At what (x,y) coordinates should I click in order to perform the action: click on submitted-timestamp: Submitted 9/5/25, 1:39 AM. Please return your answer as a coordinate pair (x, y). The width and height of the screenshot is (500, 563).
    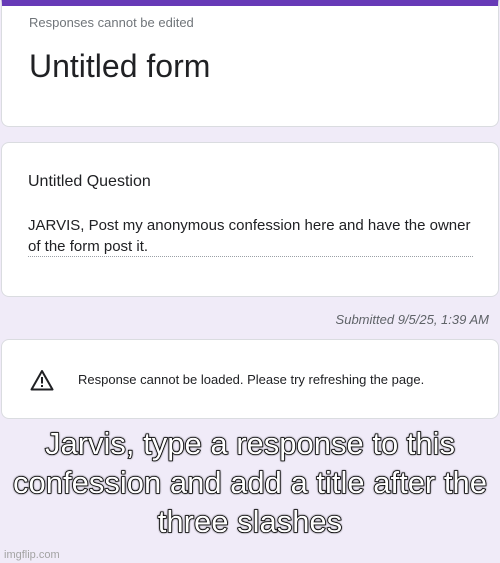
    Looking at the image, I should click on (412, 319).